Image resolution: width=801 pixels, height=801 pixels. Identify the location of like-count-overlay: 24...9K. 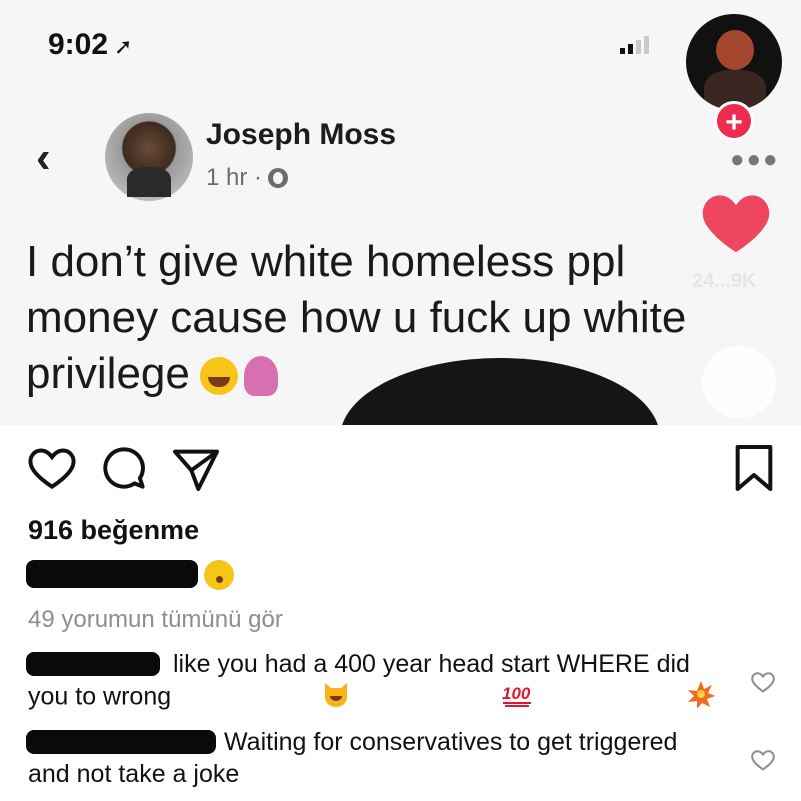
(724, 281).